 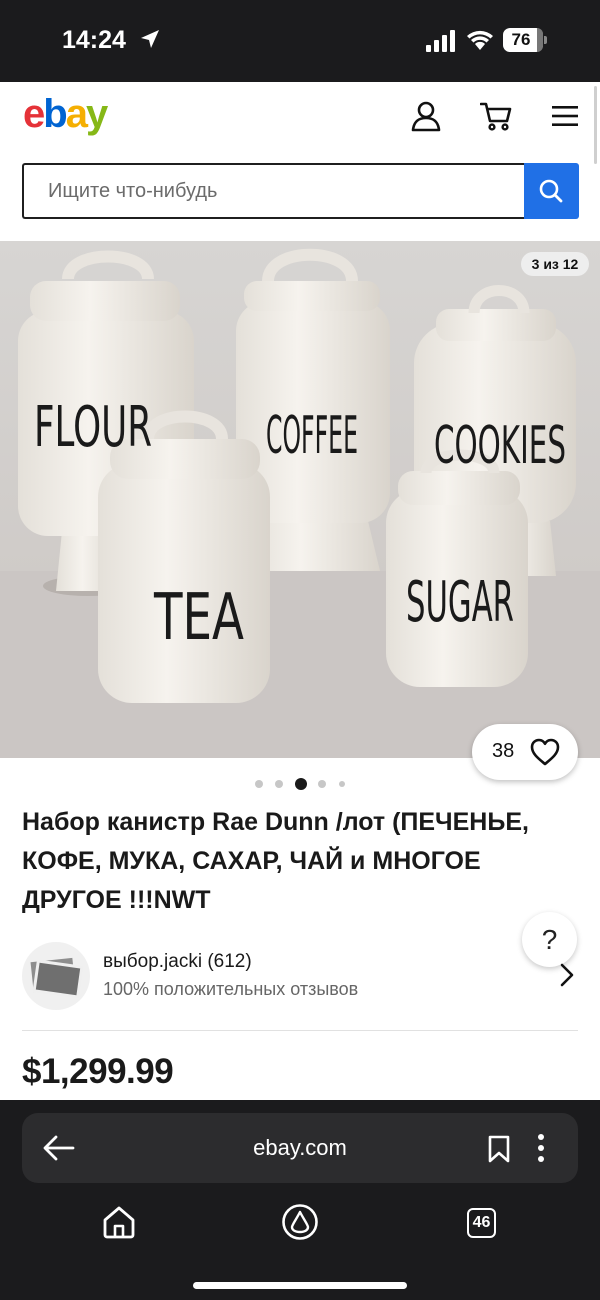 What do you see at coordinates (549, 939) in the screenshot?
I see `help-button: ?` at bounding box center [549, 939].